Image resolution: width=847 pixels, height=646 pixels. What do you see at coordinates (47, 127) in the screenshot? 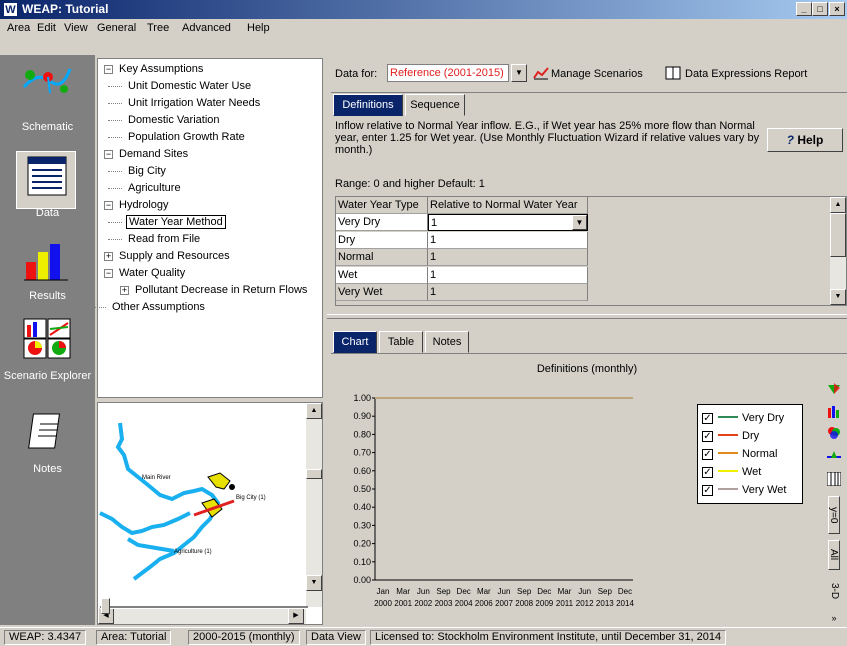
I see `sidebar-label-schematic: Schematic` at bounding box center [47, 127].